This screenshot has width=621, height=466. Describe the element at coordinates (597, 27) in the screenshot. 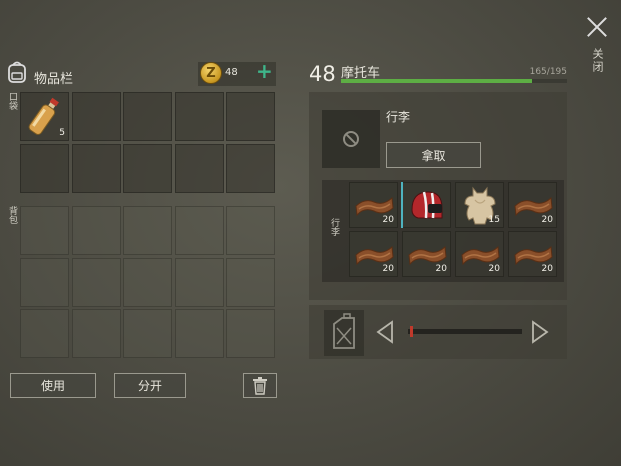

I see `close-icon` at that location.